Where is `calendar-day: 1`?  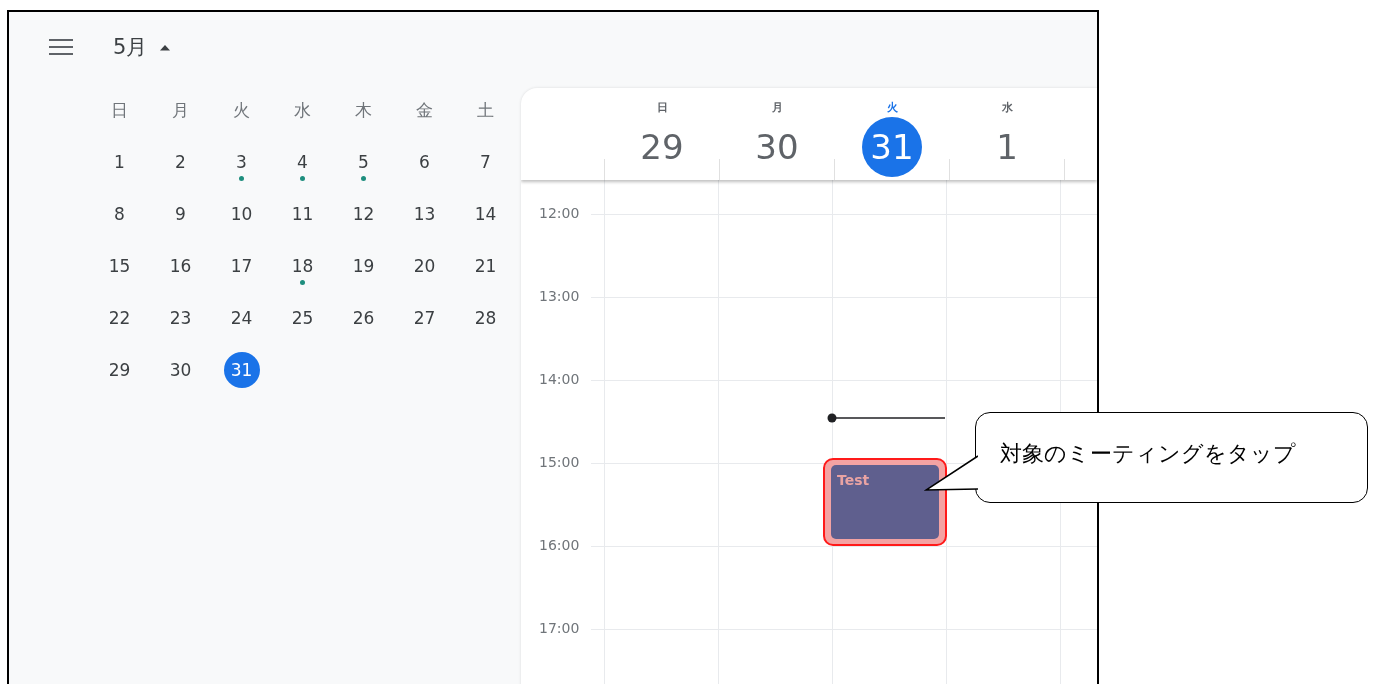
calendar-day: 1 is located at coordinates (119, 162).